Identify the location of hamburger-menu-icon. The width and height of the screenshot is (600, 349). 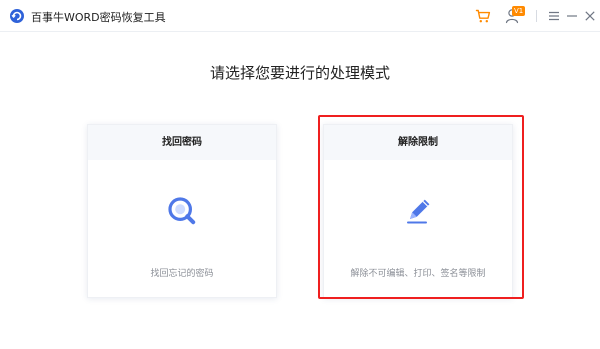
(554, 16).